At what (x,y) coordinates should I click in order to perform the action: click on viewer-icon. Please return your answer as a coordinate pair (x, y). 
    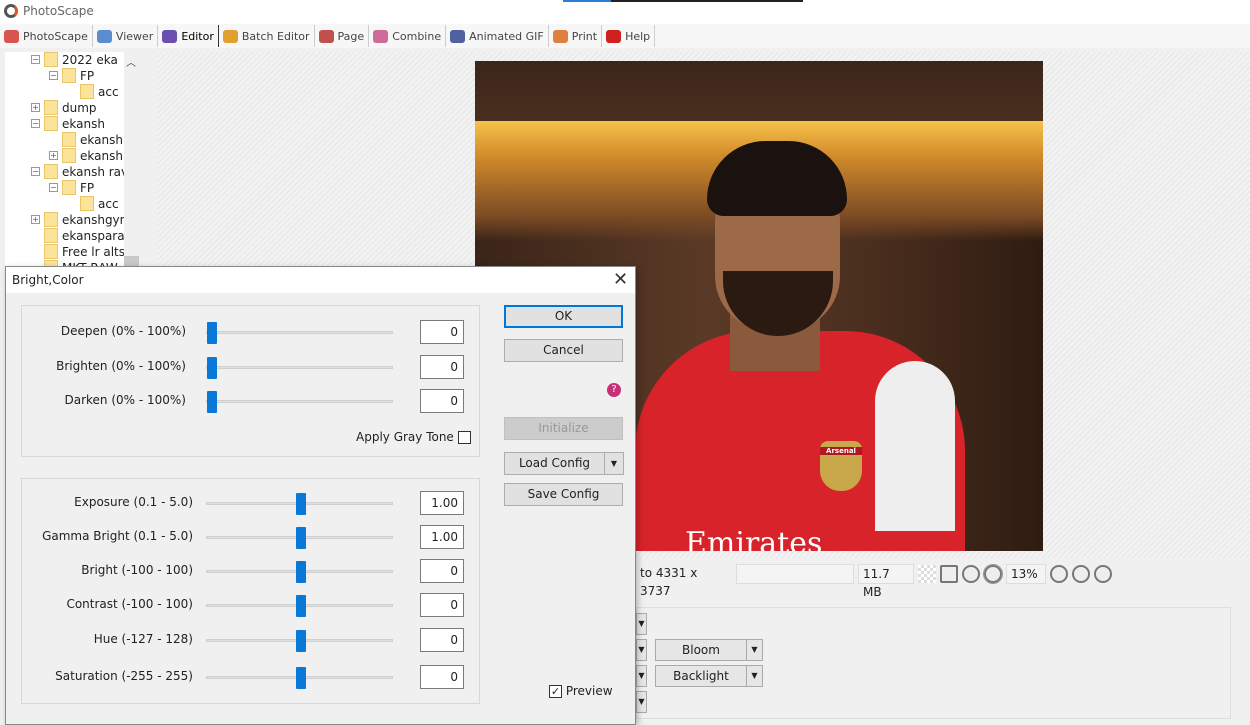
    Looking at the image, I should click on (104, 36).